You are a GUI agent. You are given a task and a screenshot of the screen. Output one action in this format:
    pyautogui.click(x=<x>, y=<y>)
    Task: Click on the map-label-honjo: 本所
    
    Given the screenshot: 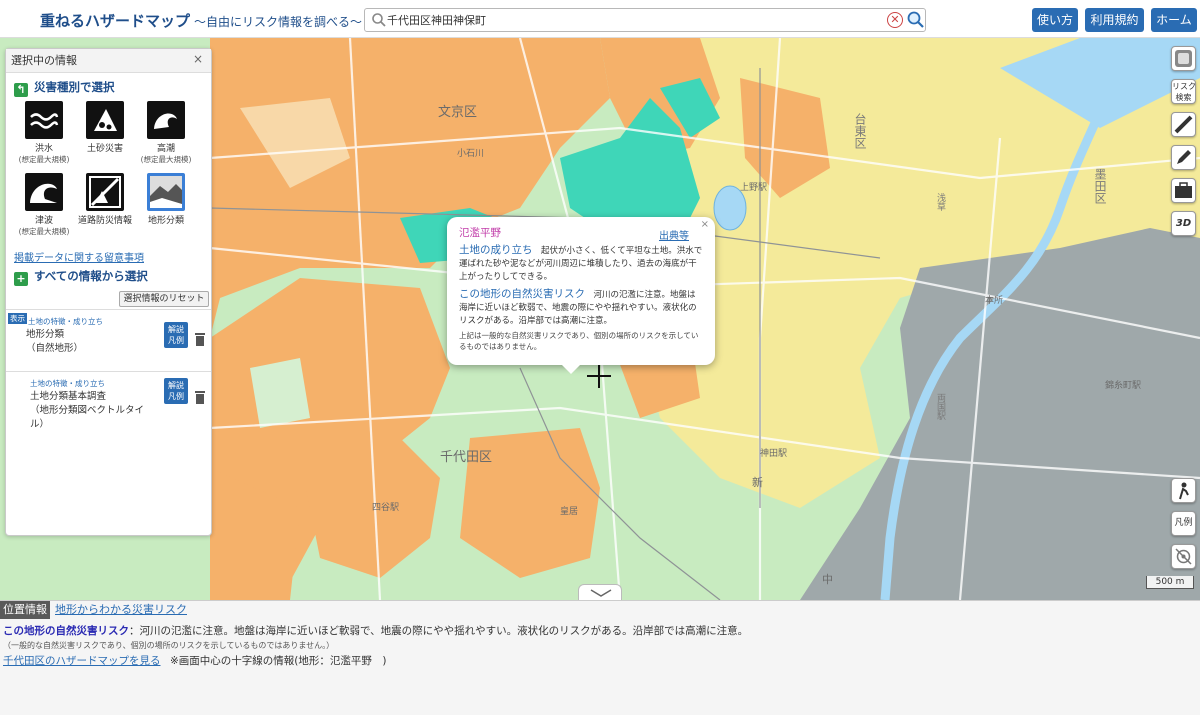 What is the action you would take?
    pyautogui.click(x=994, y=300)
    